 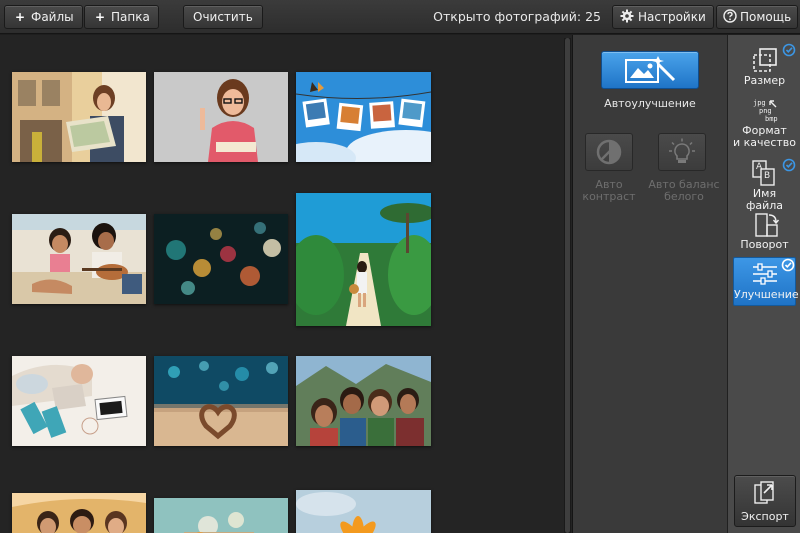 I want to click on contrast-icon, so click(x=609, y=152).